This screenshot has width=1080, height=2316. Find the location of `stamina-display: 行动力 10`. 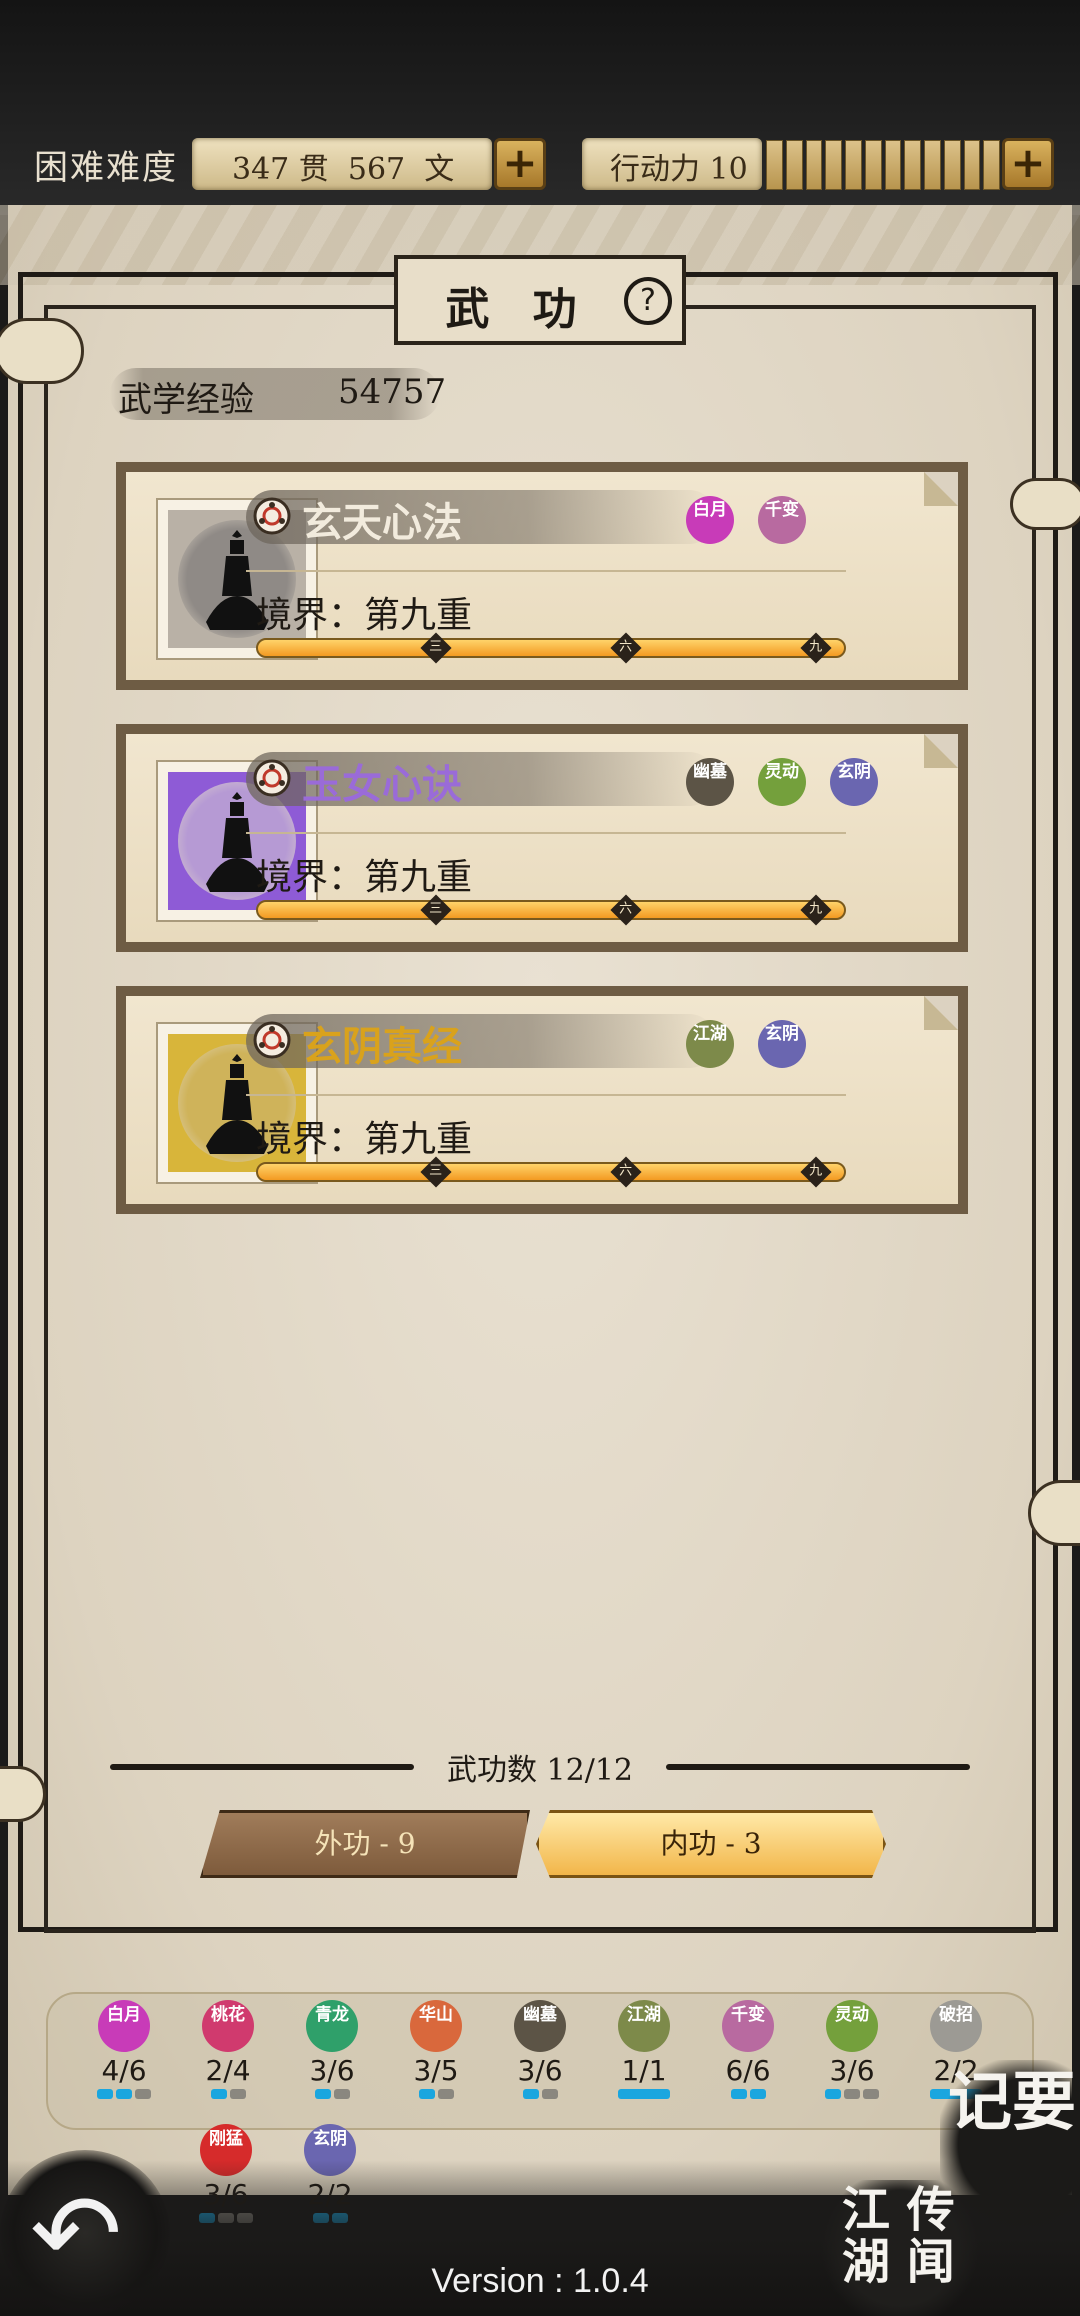

stamina-display: 行动力 10 is located at coordinates (672, 164).